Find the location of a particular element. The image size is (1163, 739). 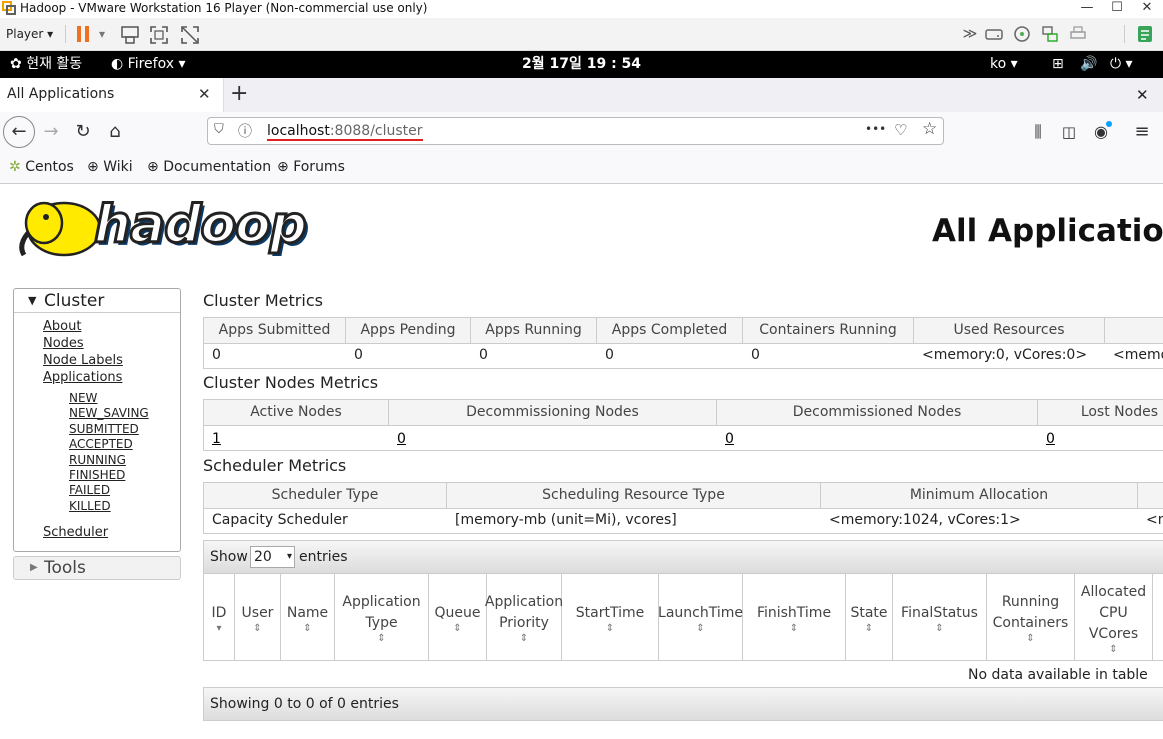

pause-icon is located at coordinates (79, 34).